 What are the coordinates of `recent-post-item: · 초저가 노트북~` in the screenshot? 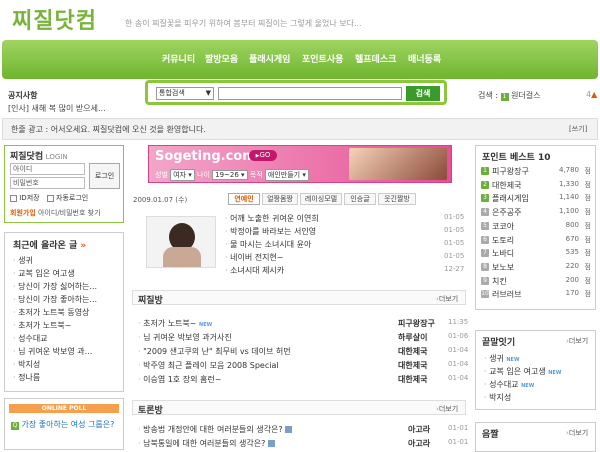 It's located at (42, 325).